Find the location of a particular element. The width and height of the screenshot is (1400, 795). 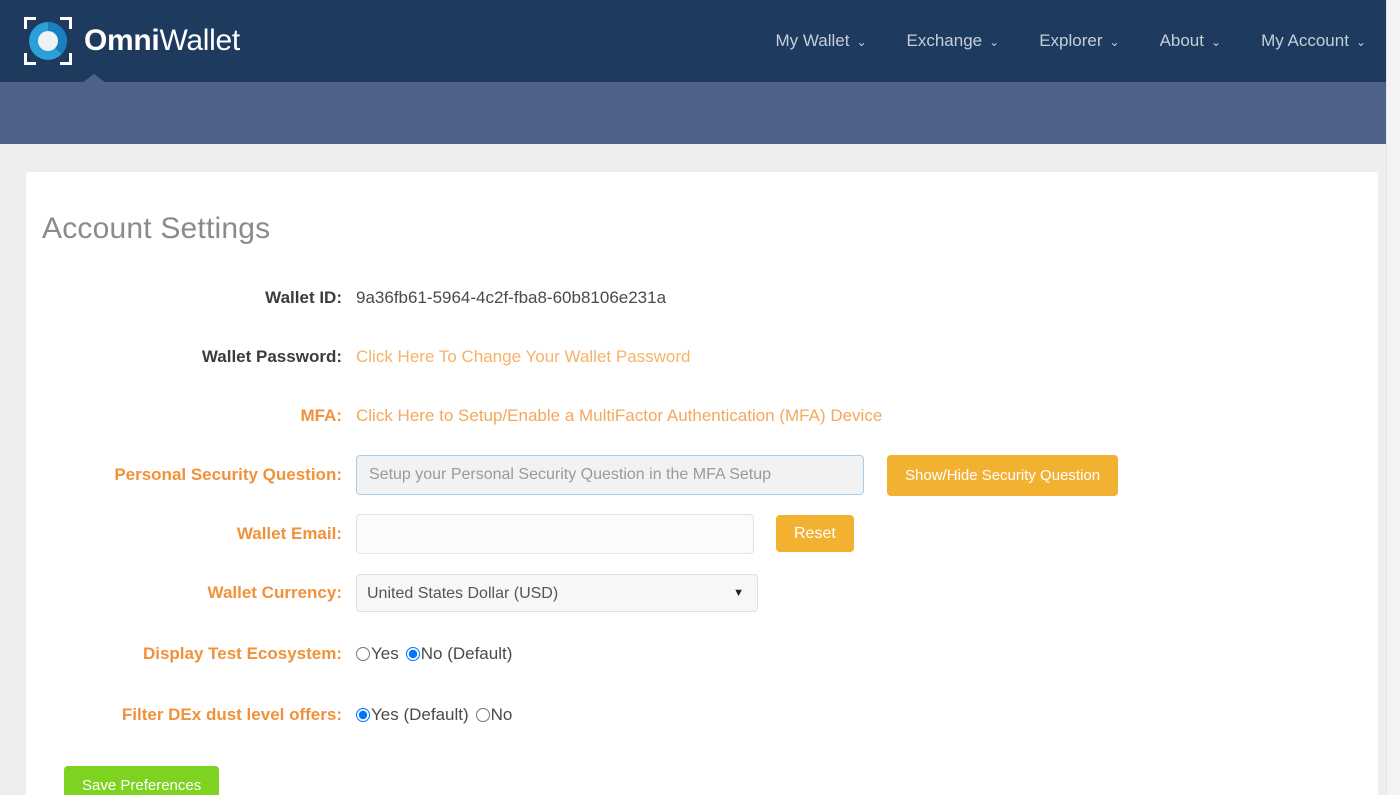

display-test-ecosystem-label: Display Test Ecosystem: is located at coordinates (242, 653).